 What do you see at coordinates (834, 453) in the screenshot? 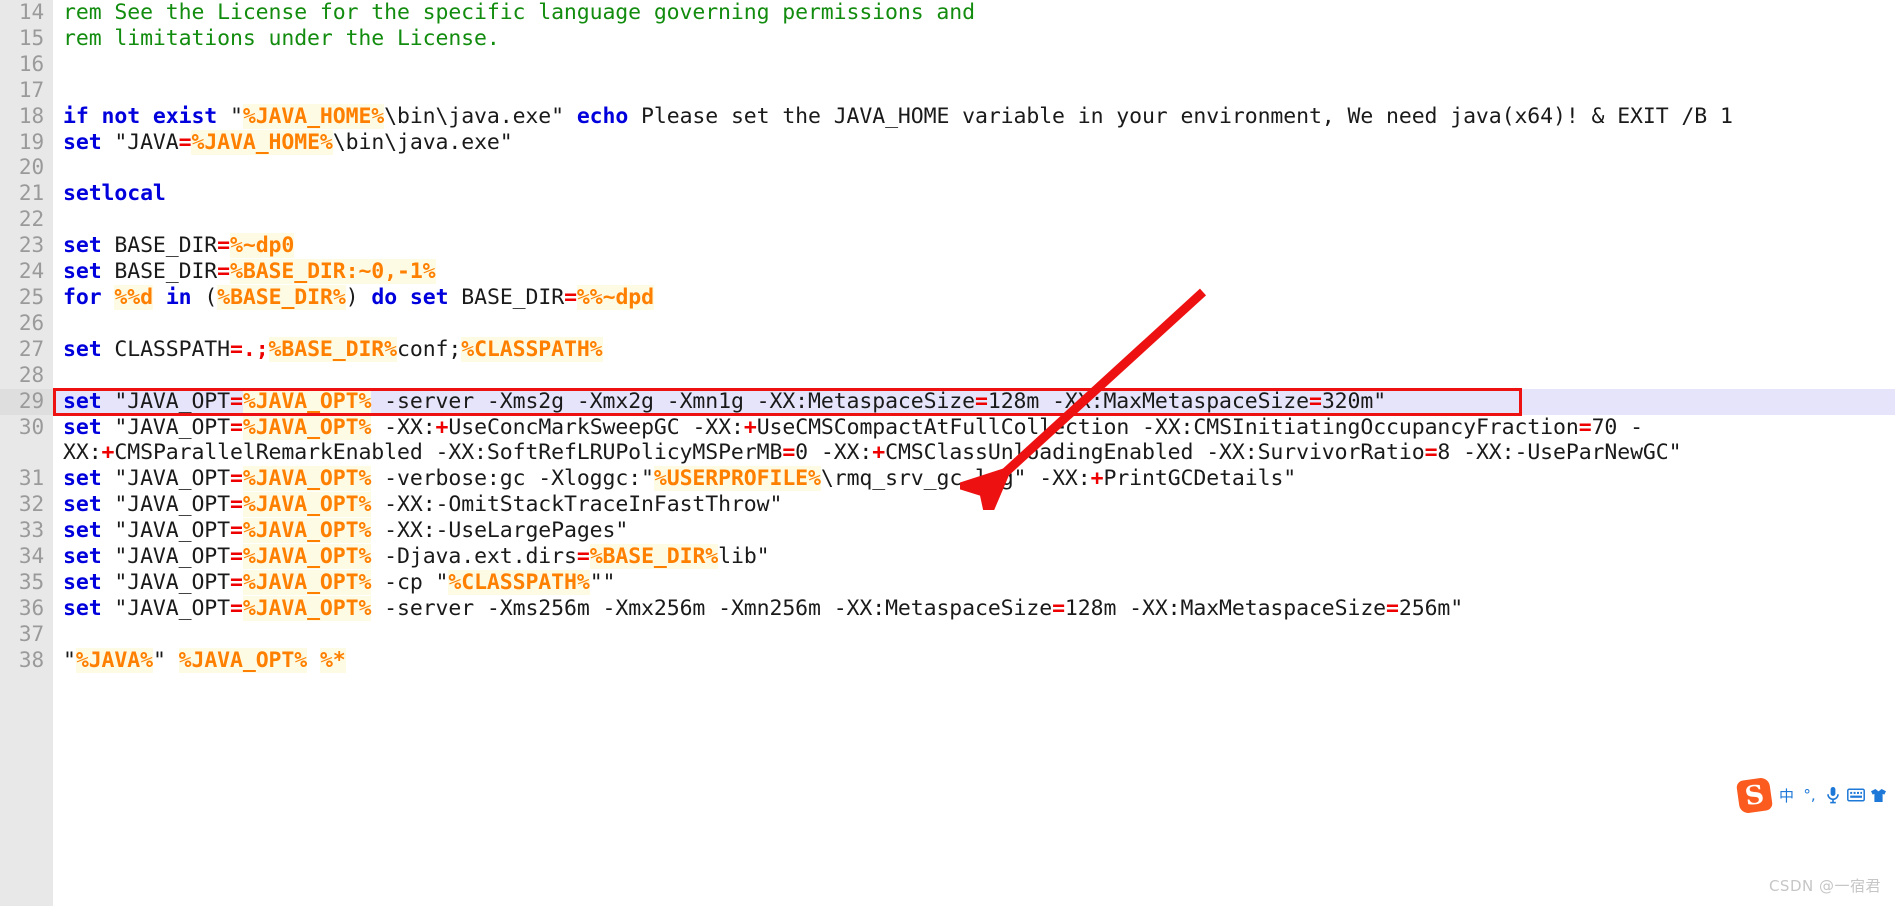
I see `code-token-plain: 0 -XX:` at bounding box center [834, 453].